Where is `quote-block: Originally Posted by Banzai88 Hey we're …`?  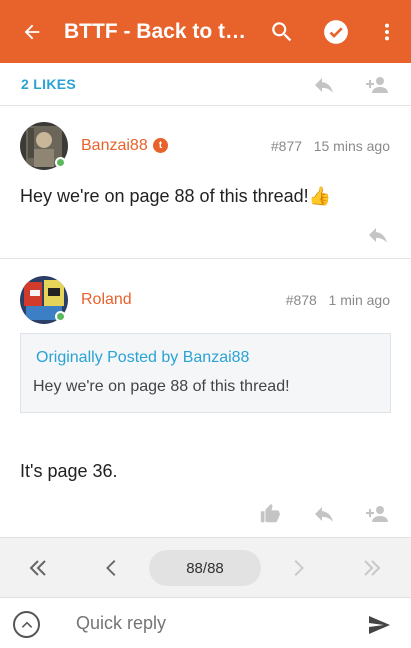 quote-block: Originally Posted by Banzai88 Hey we're … is located at coordinates (205, 373).